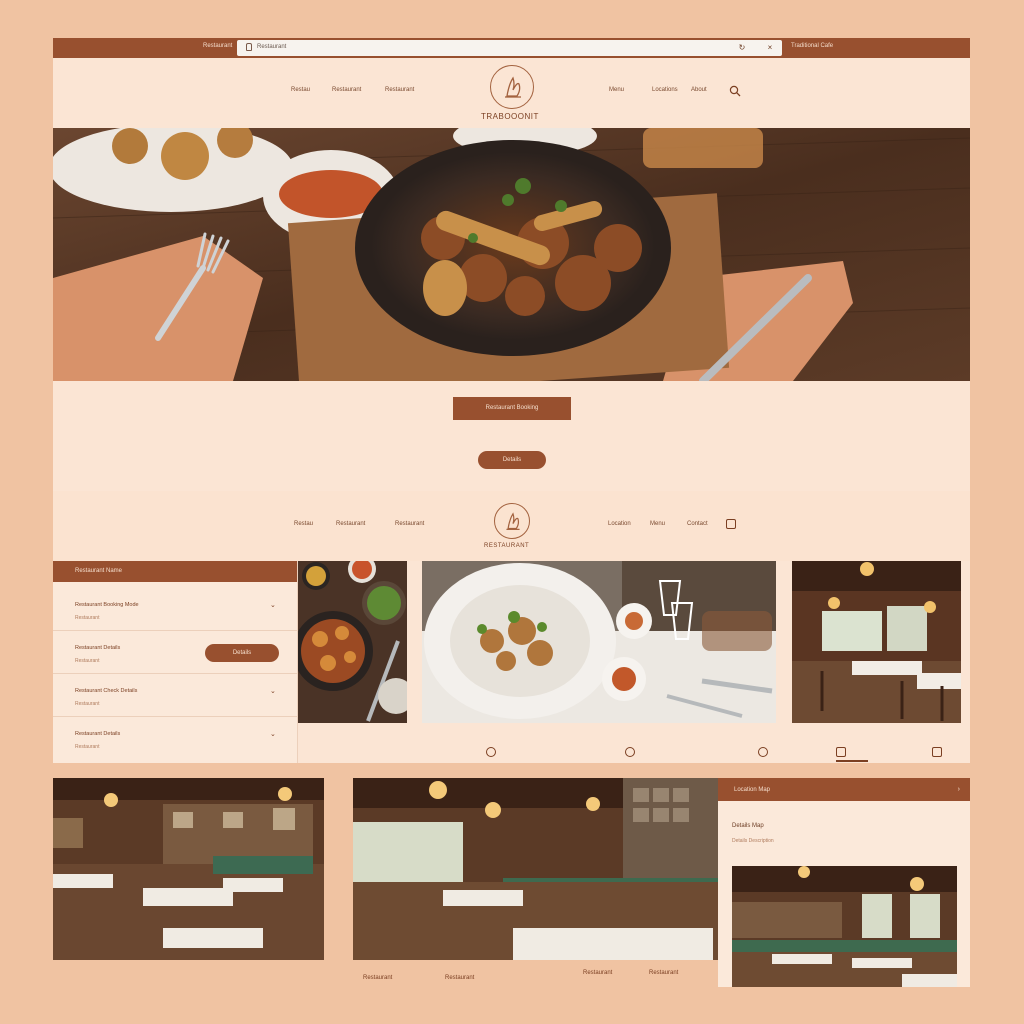 The height and width of the screenshot is (1024, 1024). Describe the element at coordinates (272, 47) in the screenshot. I see `url-text: Restaurant` at that location.